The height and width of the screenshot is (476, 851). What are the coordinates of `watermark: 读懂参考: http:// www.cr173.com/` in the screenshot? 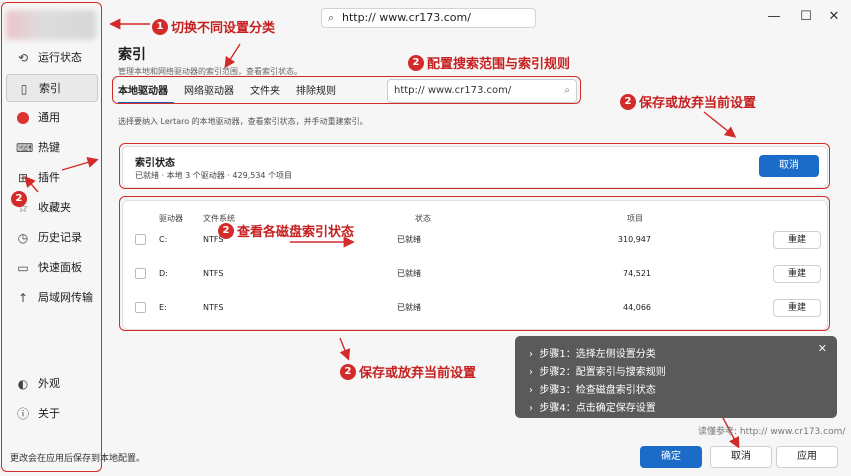 It's located at (772, 432).